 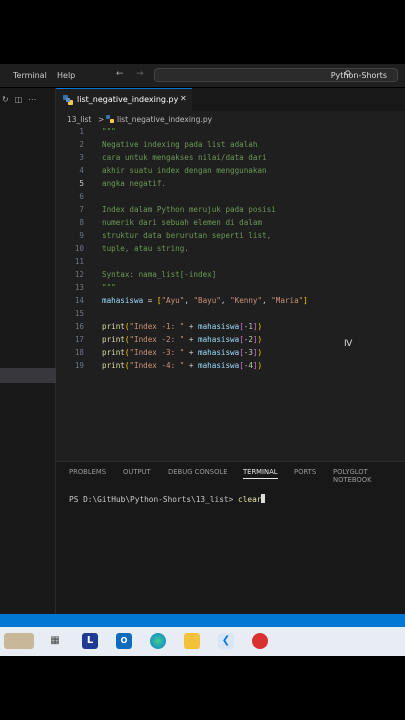 I want to click on explorer-sidebar: ↻◫⋯, so click(x=28, y=351).